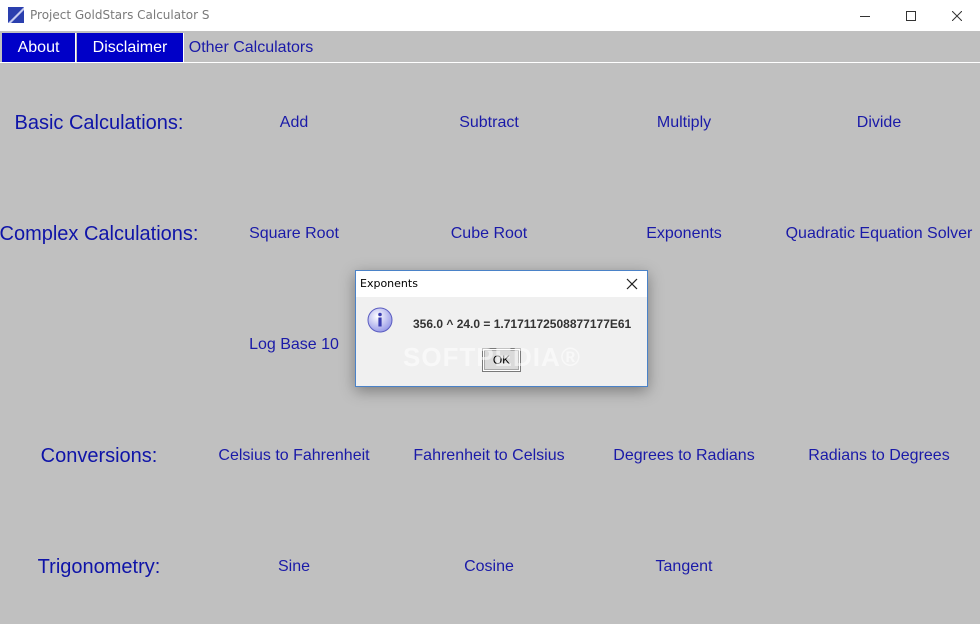 This screenshot has width=980, height=624. I want to click on menu-disclaimer: Disclaimer, so click(130, 47).